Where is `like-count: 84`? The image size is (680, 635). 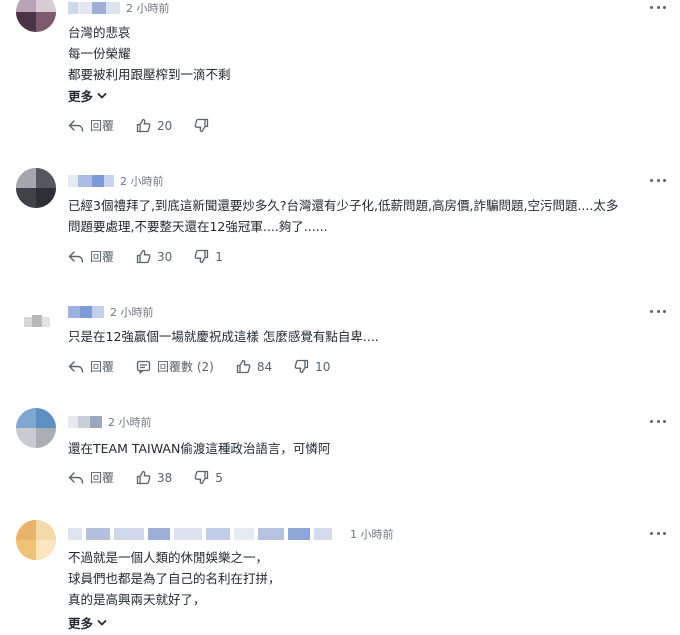
like-count: 84 is located at coordinates (264, 366).